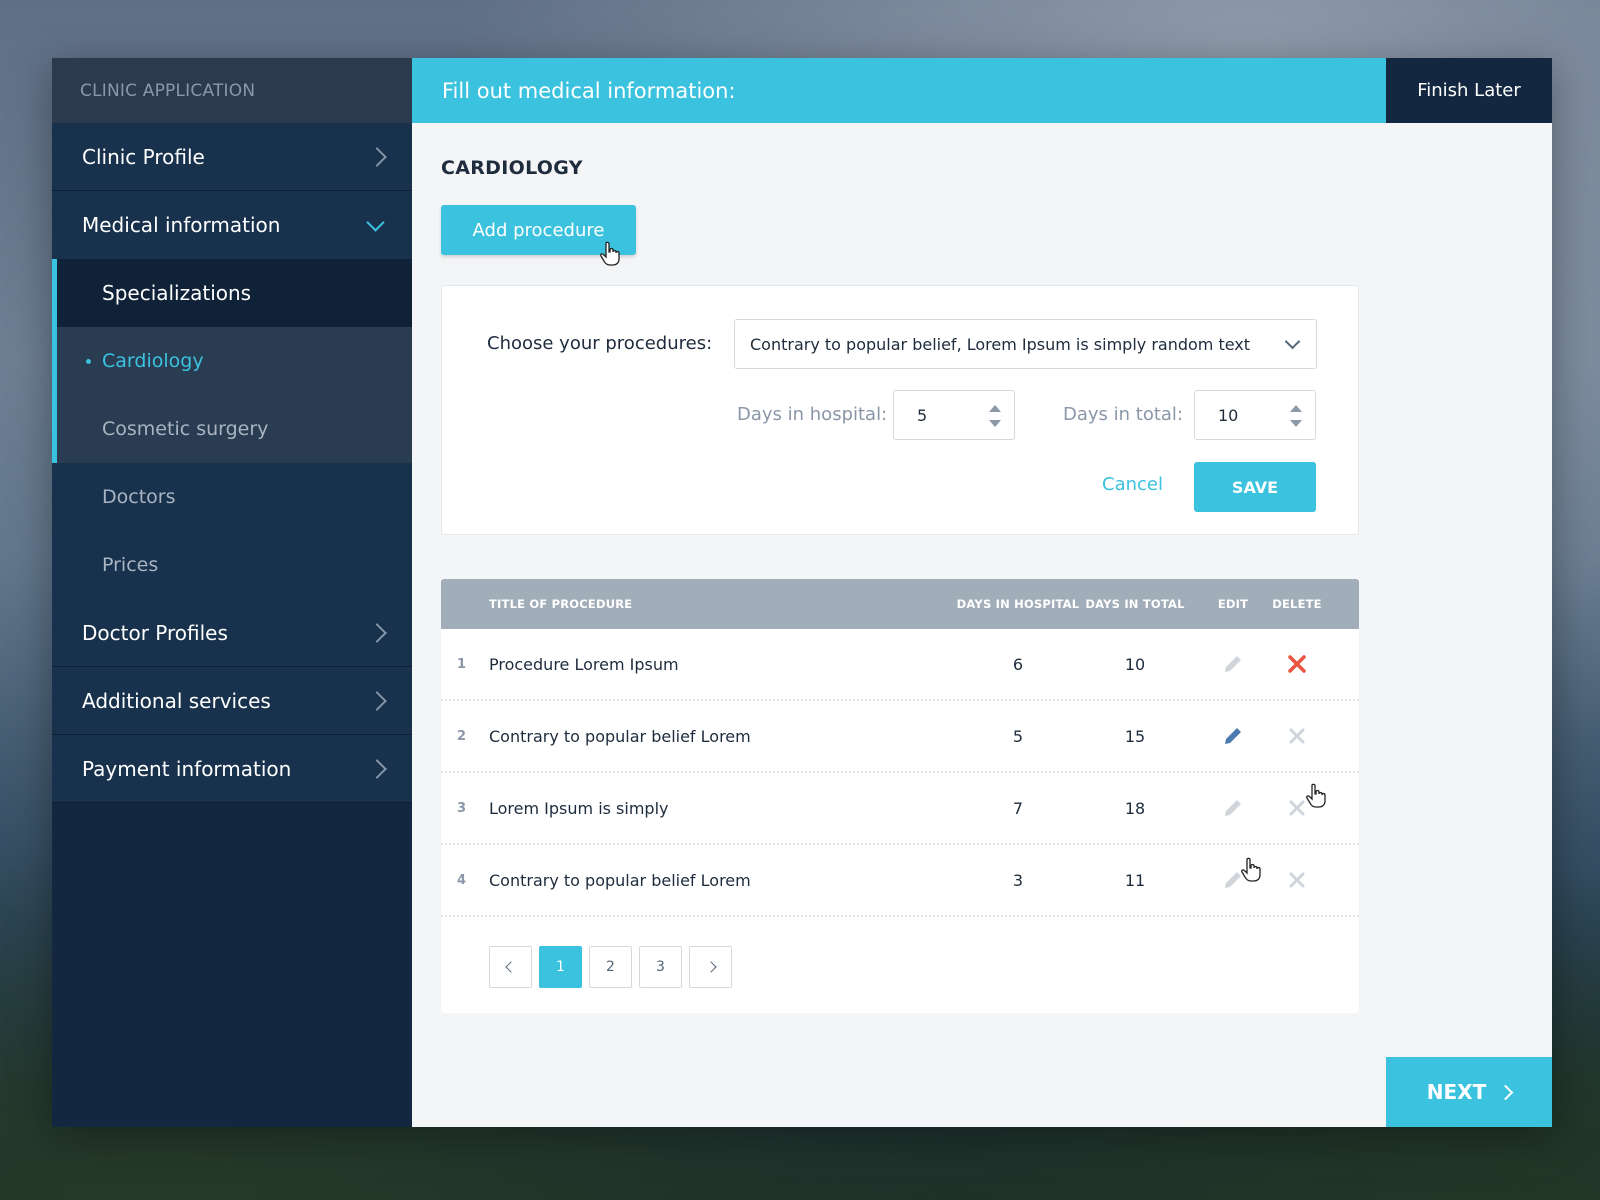  I want to click on header-delete: DELETE, so click(1297, 604).